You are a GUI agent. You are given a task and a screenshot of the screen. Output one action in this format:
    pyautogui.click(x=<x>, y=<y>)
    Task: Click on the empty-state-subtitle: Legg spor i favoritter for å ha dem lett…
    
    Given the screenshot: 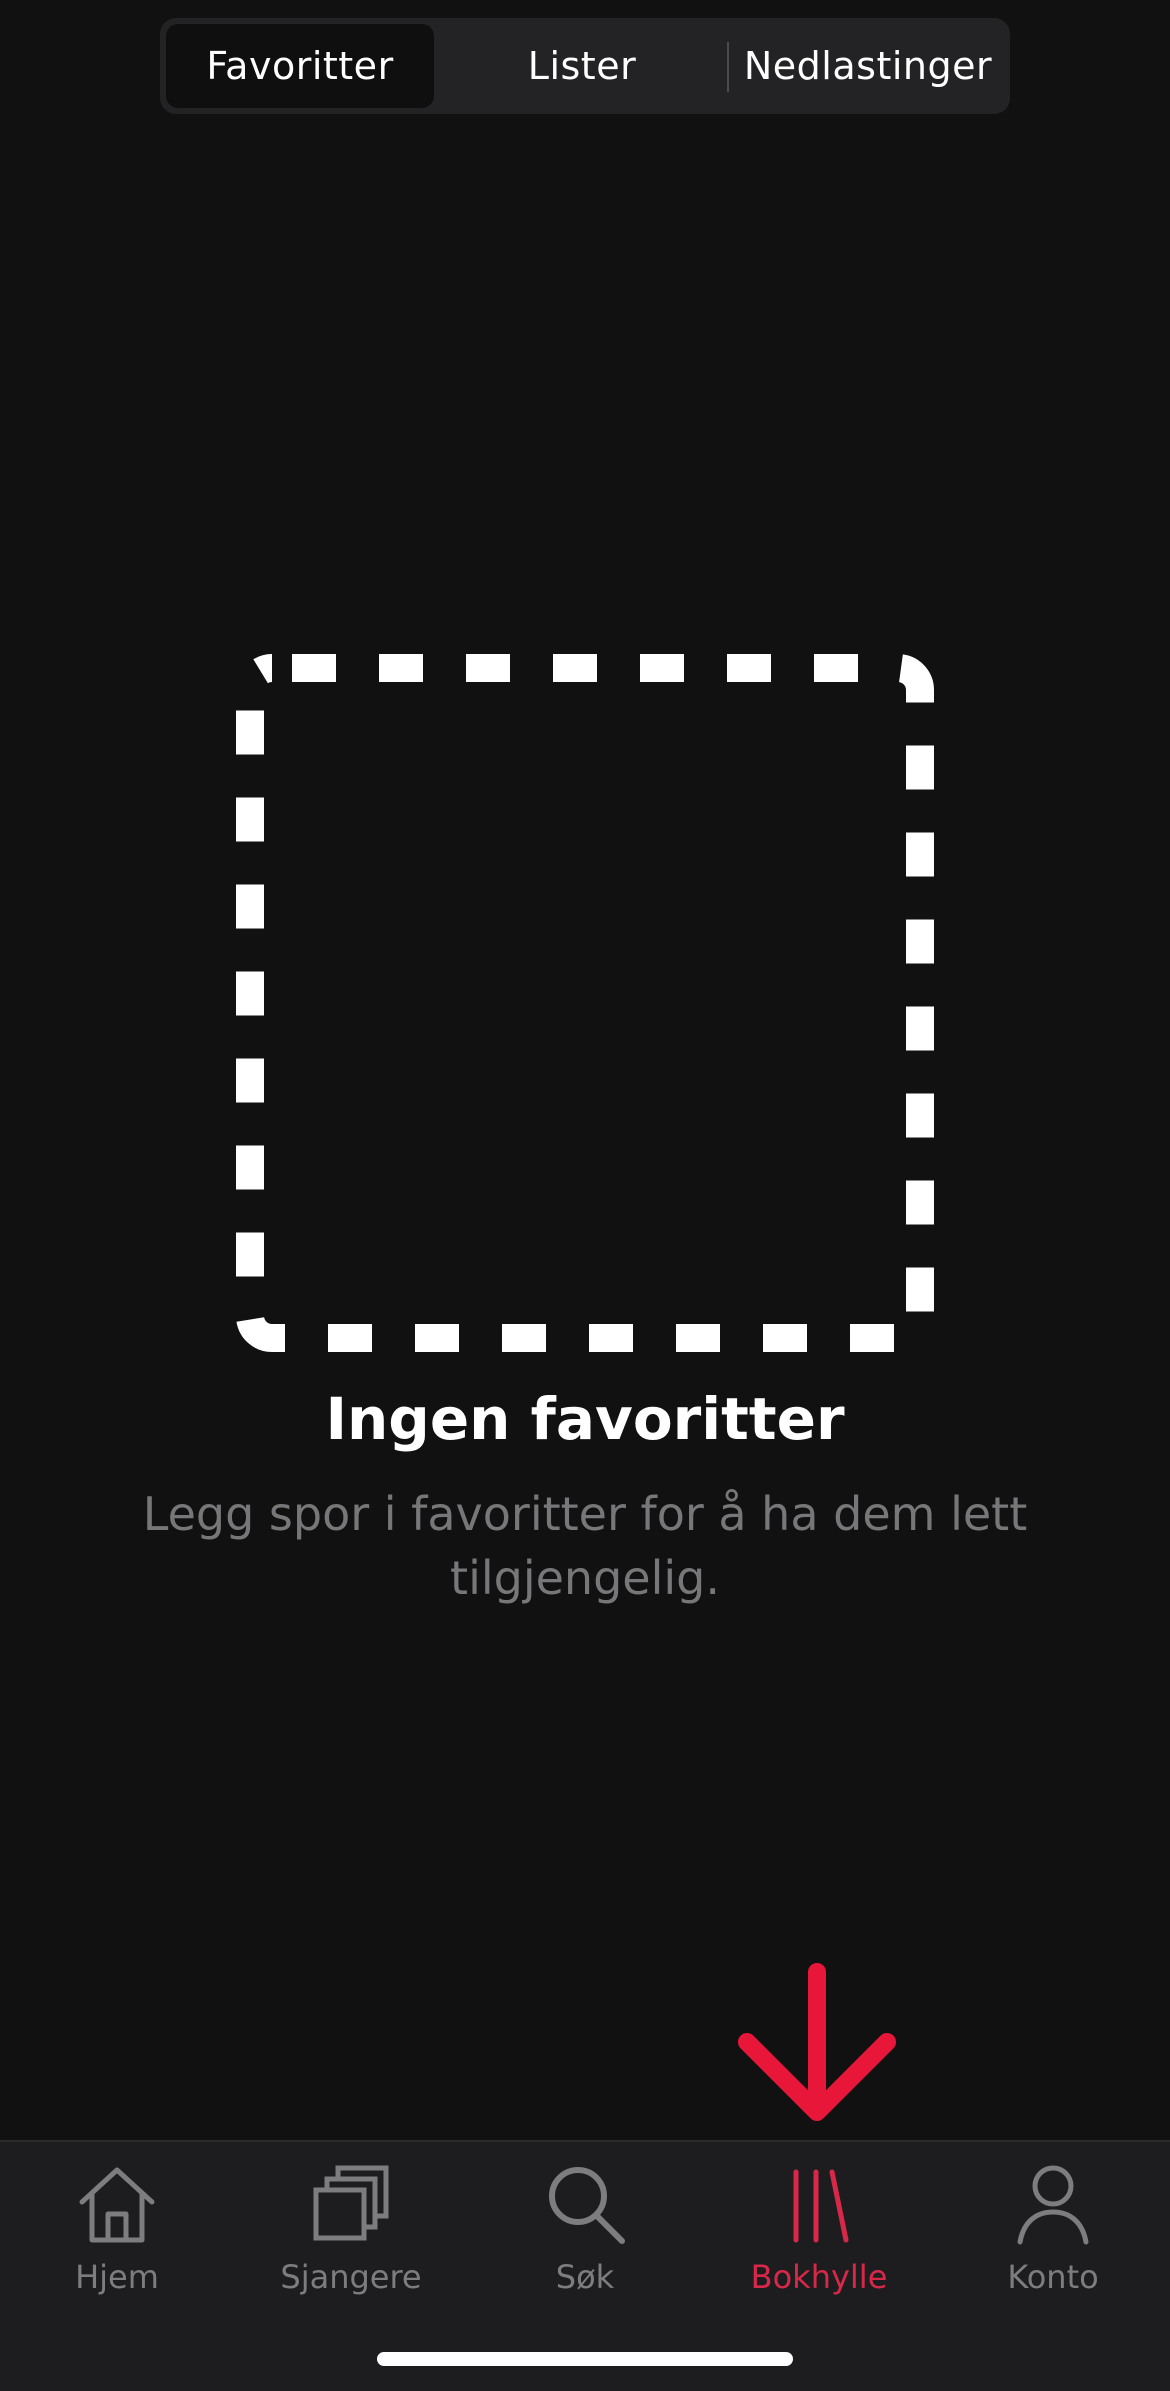 What is the action you would take?
    pyautogui.click(x=585, y=1546)
    